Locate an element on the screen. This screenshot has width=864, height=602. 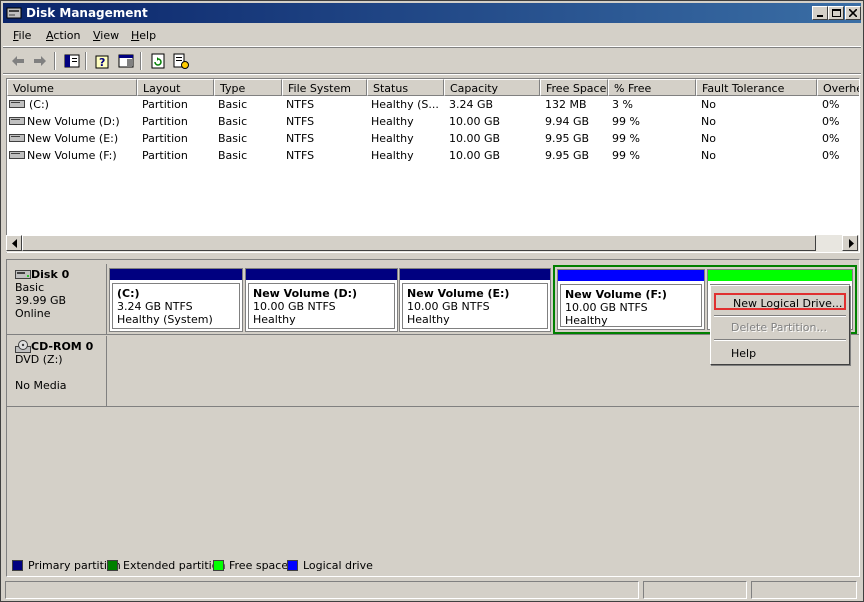
legend-label-extended: Extended partition is located at coordinates (174, 565).